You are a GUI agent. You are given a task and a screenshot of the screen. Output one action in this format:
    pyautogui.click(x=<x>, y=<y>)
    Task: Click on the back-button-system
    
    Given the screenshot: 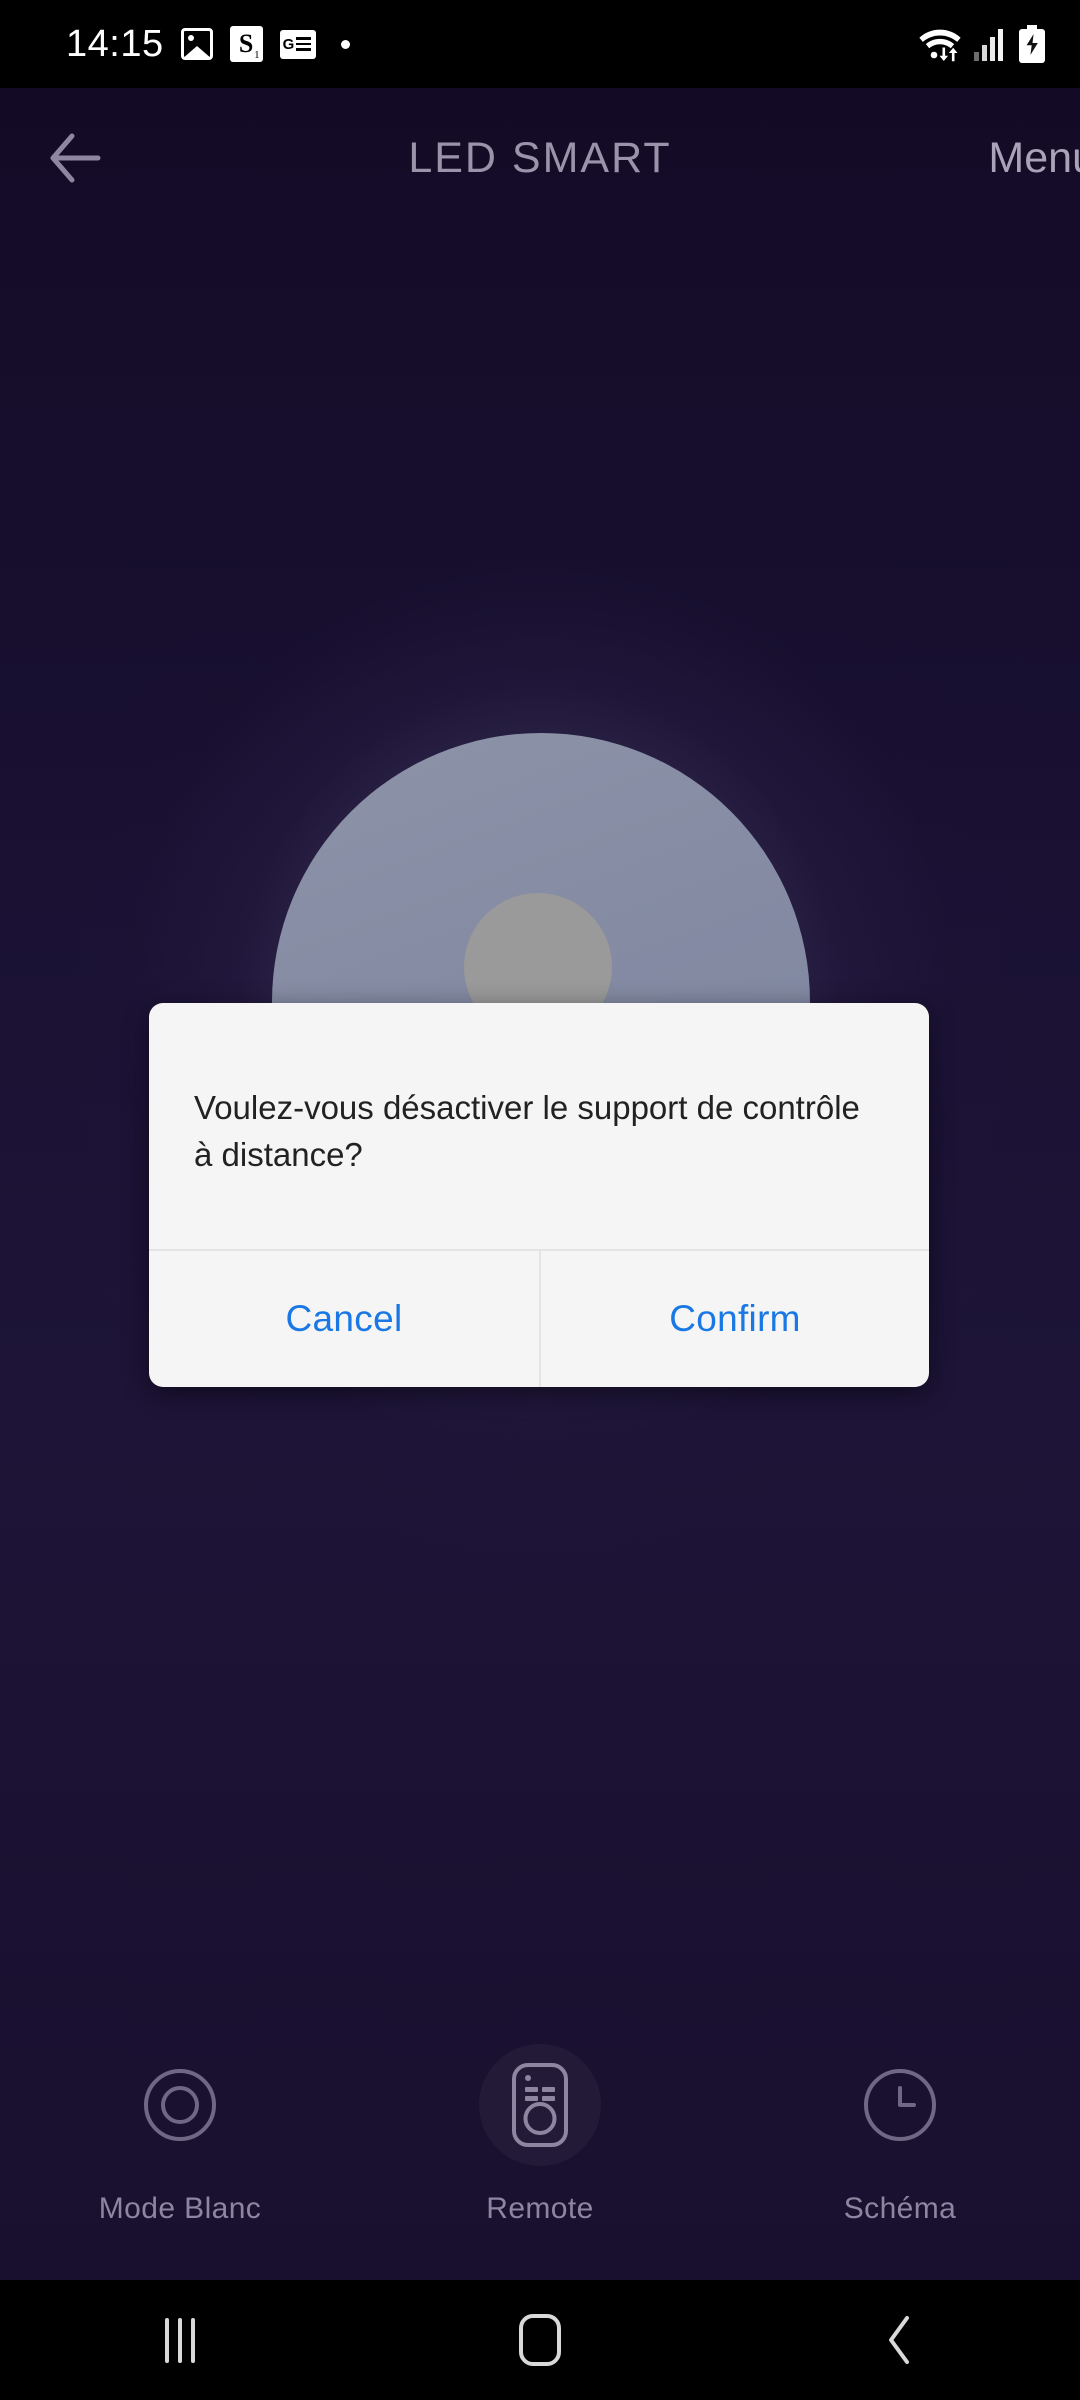 What is the action you would take?
    pyautogui.click(x=900, y=2340)
    